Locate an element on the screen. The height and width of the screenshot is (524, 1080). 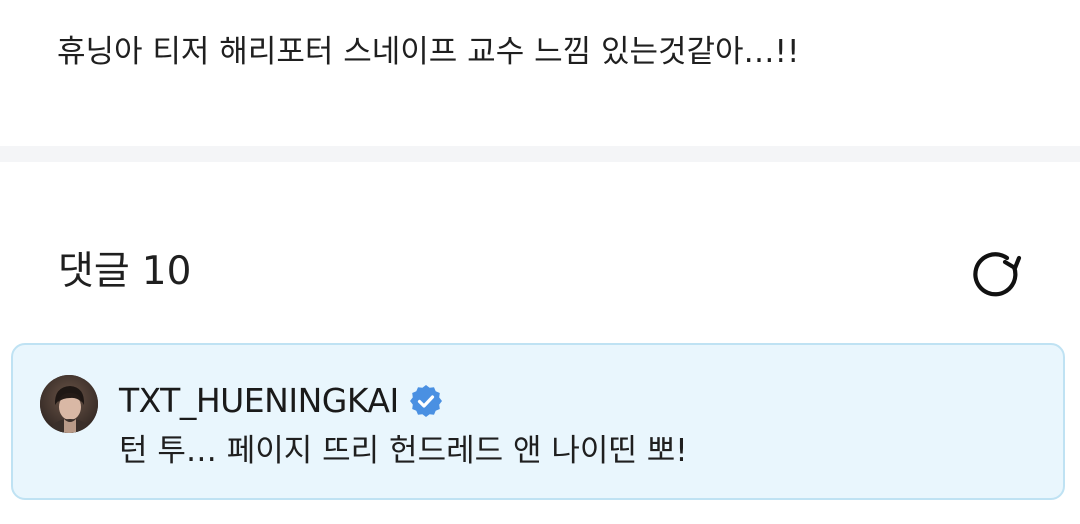
avatar is located at coordinates (69, 404).